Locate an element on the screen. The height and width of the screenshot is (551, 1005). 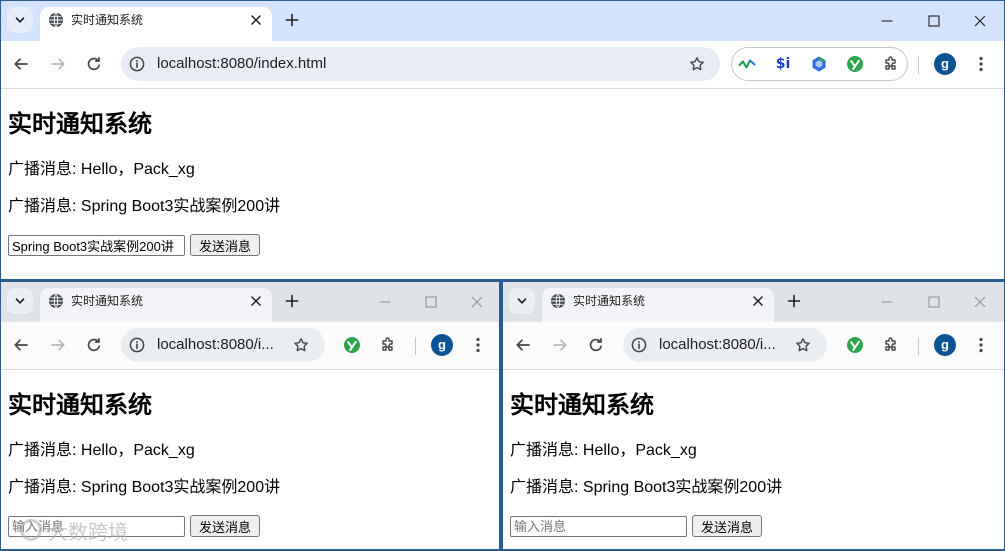
pulse-check-icon is located at coordinates (747, 64).